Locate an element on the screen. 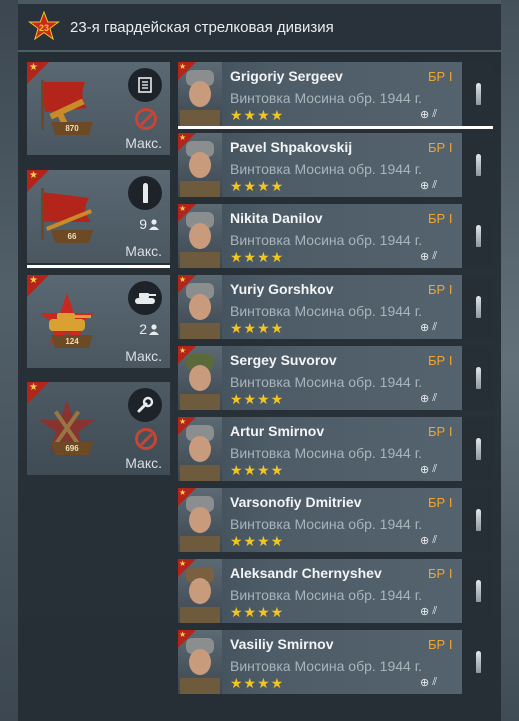 Image resolution: width=519 pixels, height=721 pixels. soldier-name: Aleksandr Chernyshev is located at coordinates (306, 573).